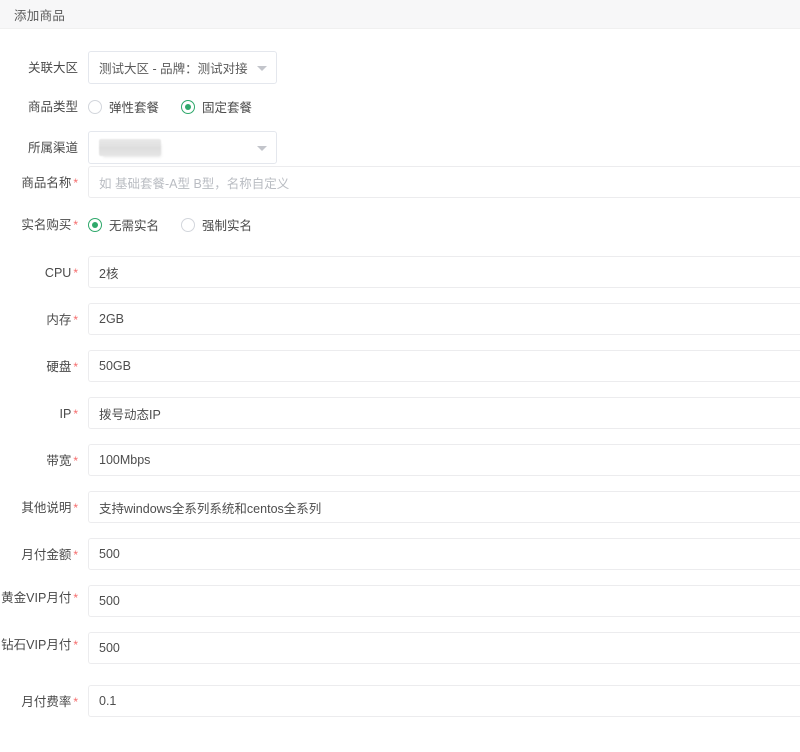 This screenshot has height=752, width=800. I want to click on form-row-channel: 所属渠道, so click(400, 147).